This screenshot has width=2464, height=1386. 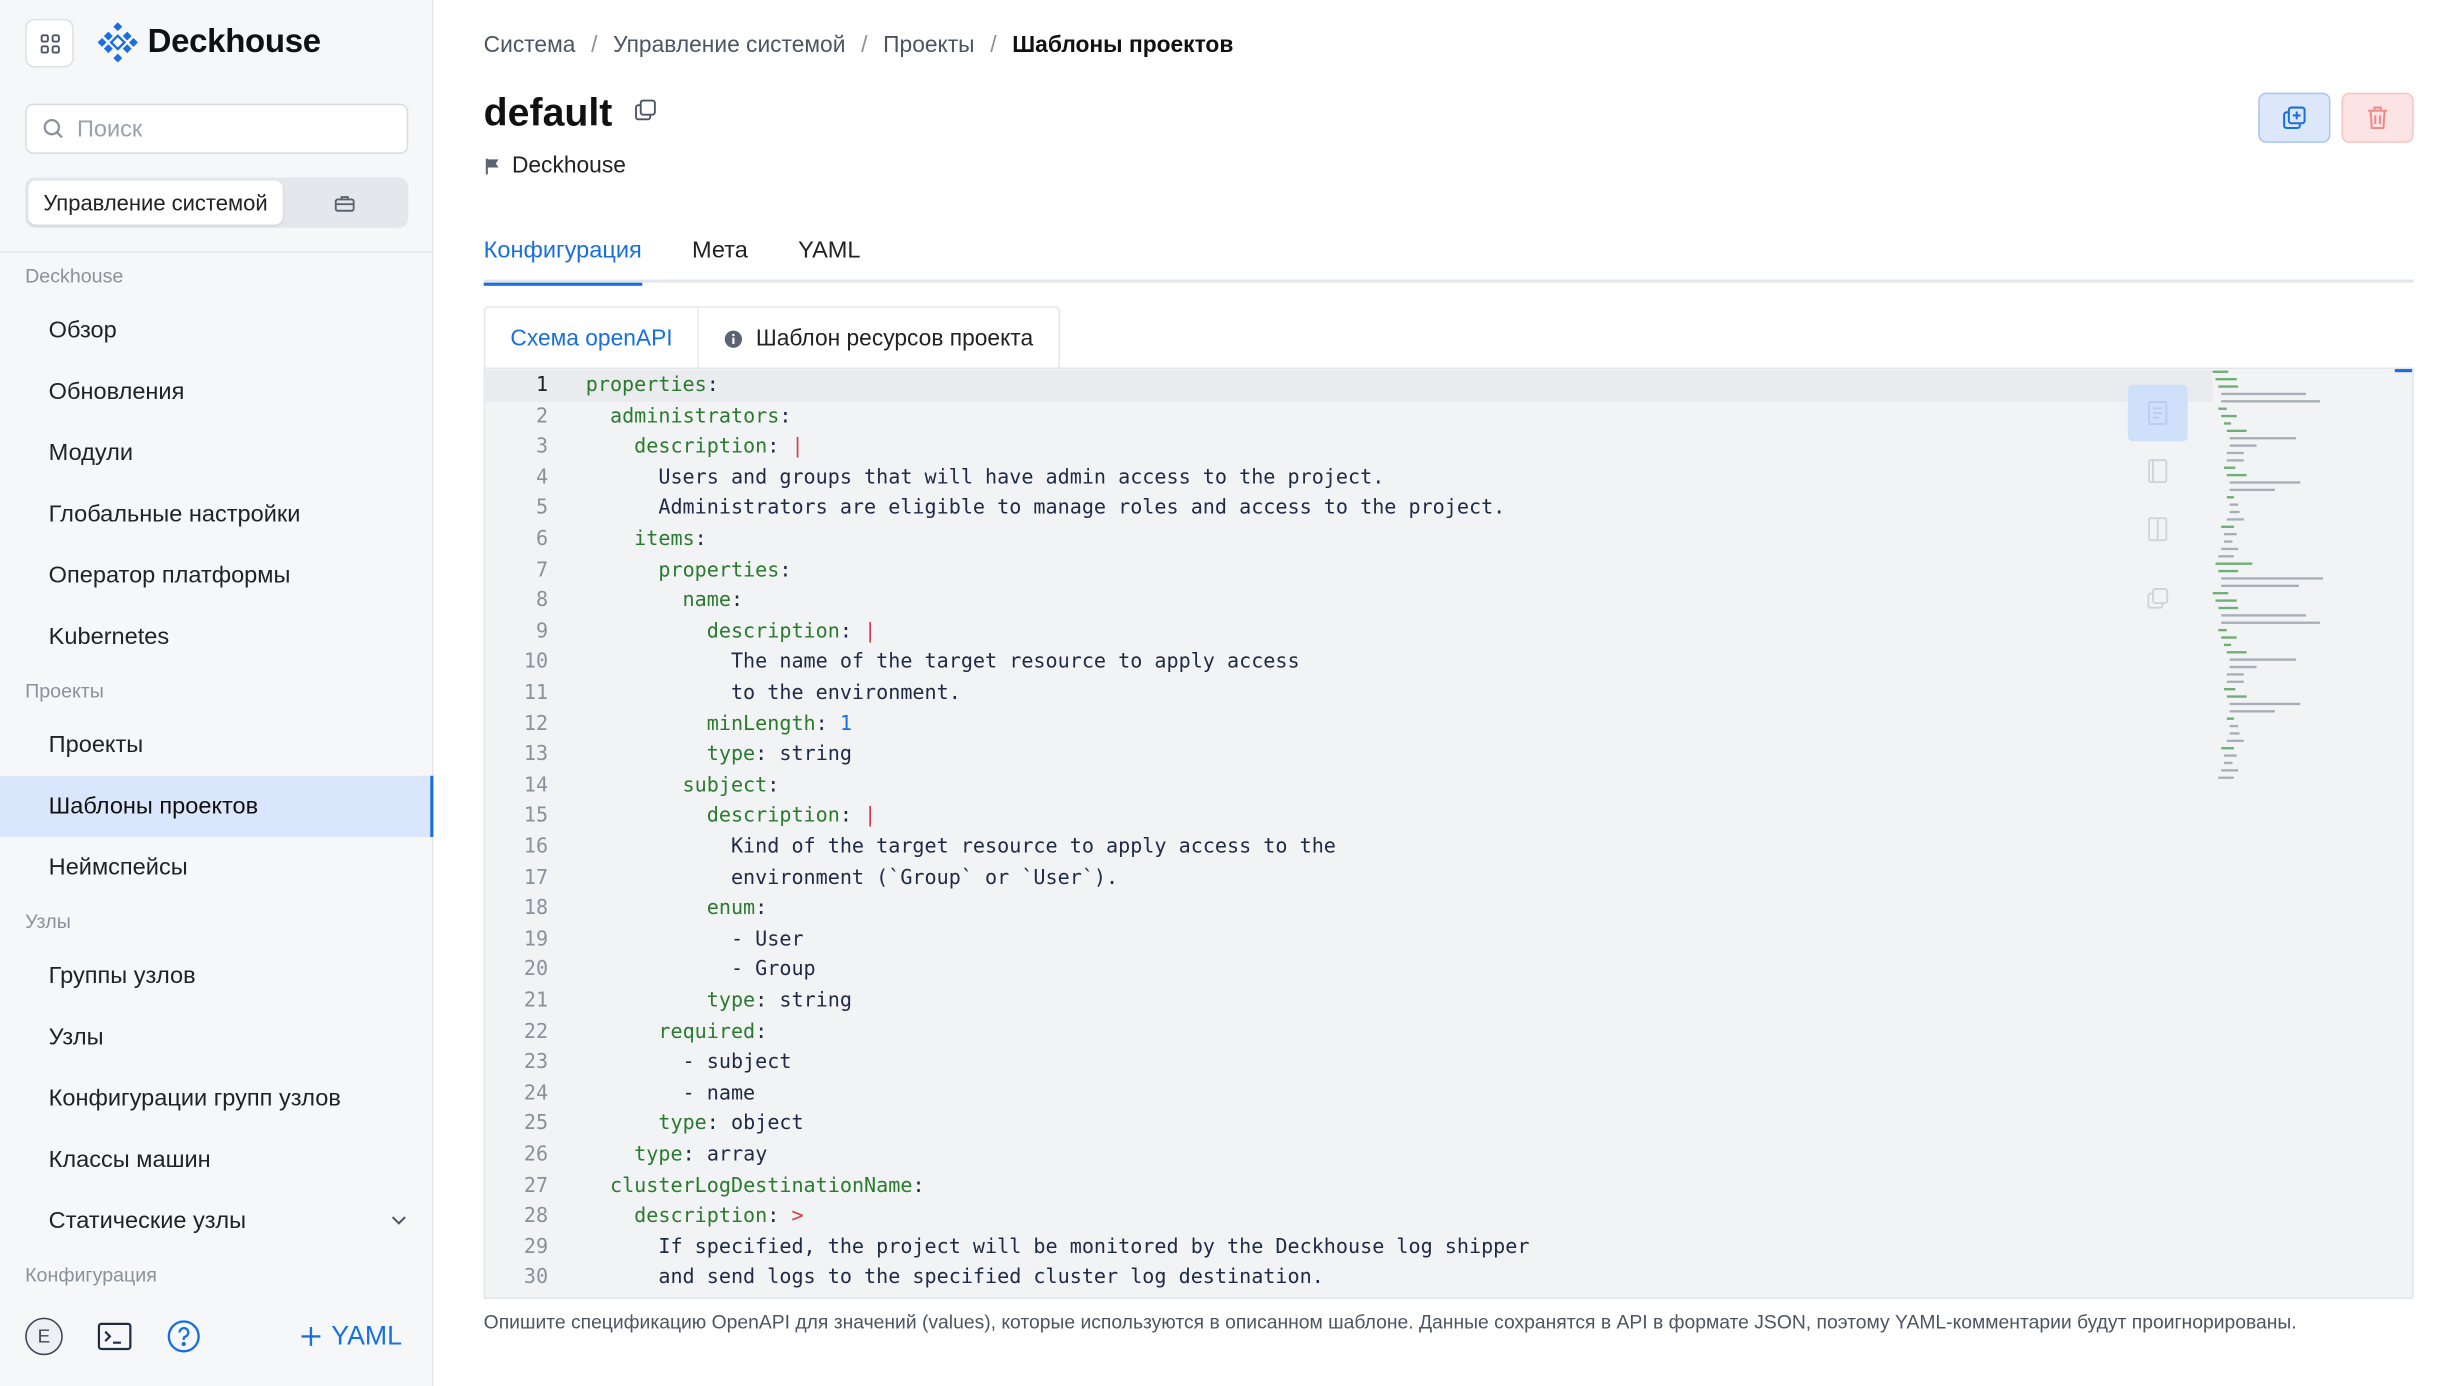 What do you see at coordinates (542, 478) in the screenshot?
I see `line-number: 4` at bounding box center [542, 478].